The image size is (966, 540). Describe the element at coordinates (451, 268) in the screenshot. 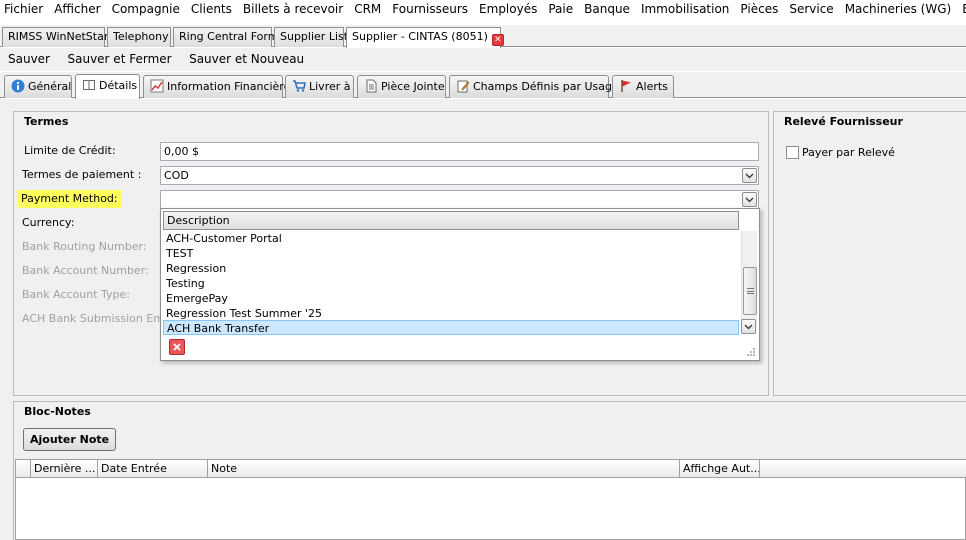

I see `dropdown-option: Regression` at that location.